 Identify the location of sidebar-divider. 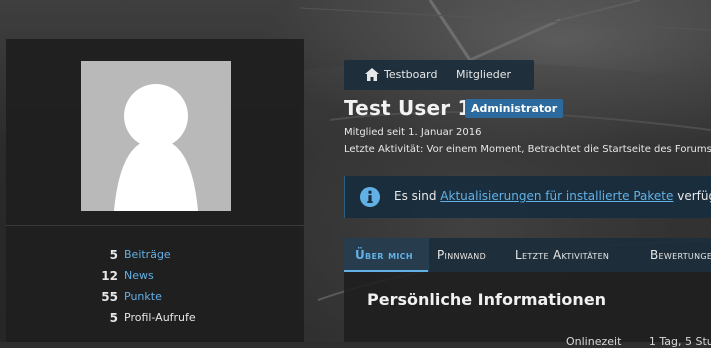
(155, 225).